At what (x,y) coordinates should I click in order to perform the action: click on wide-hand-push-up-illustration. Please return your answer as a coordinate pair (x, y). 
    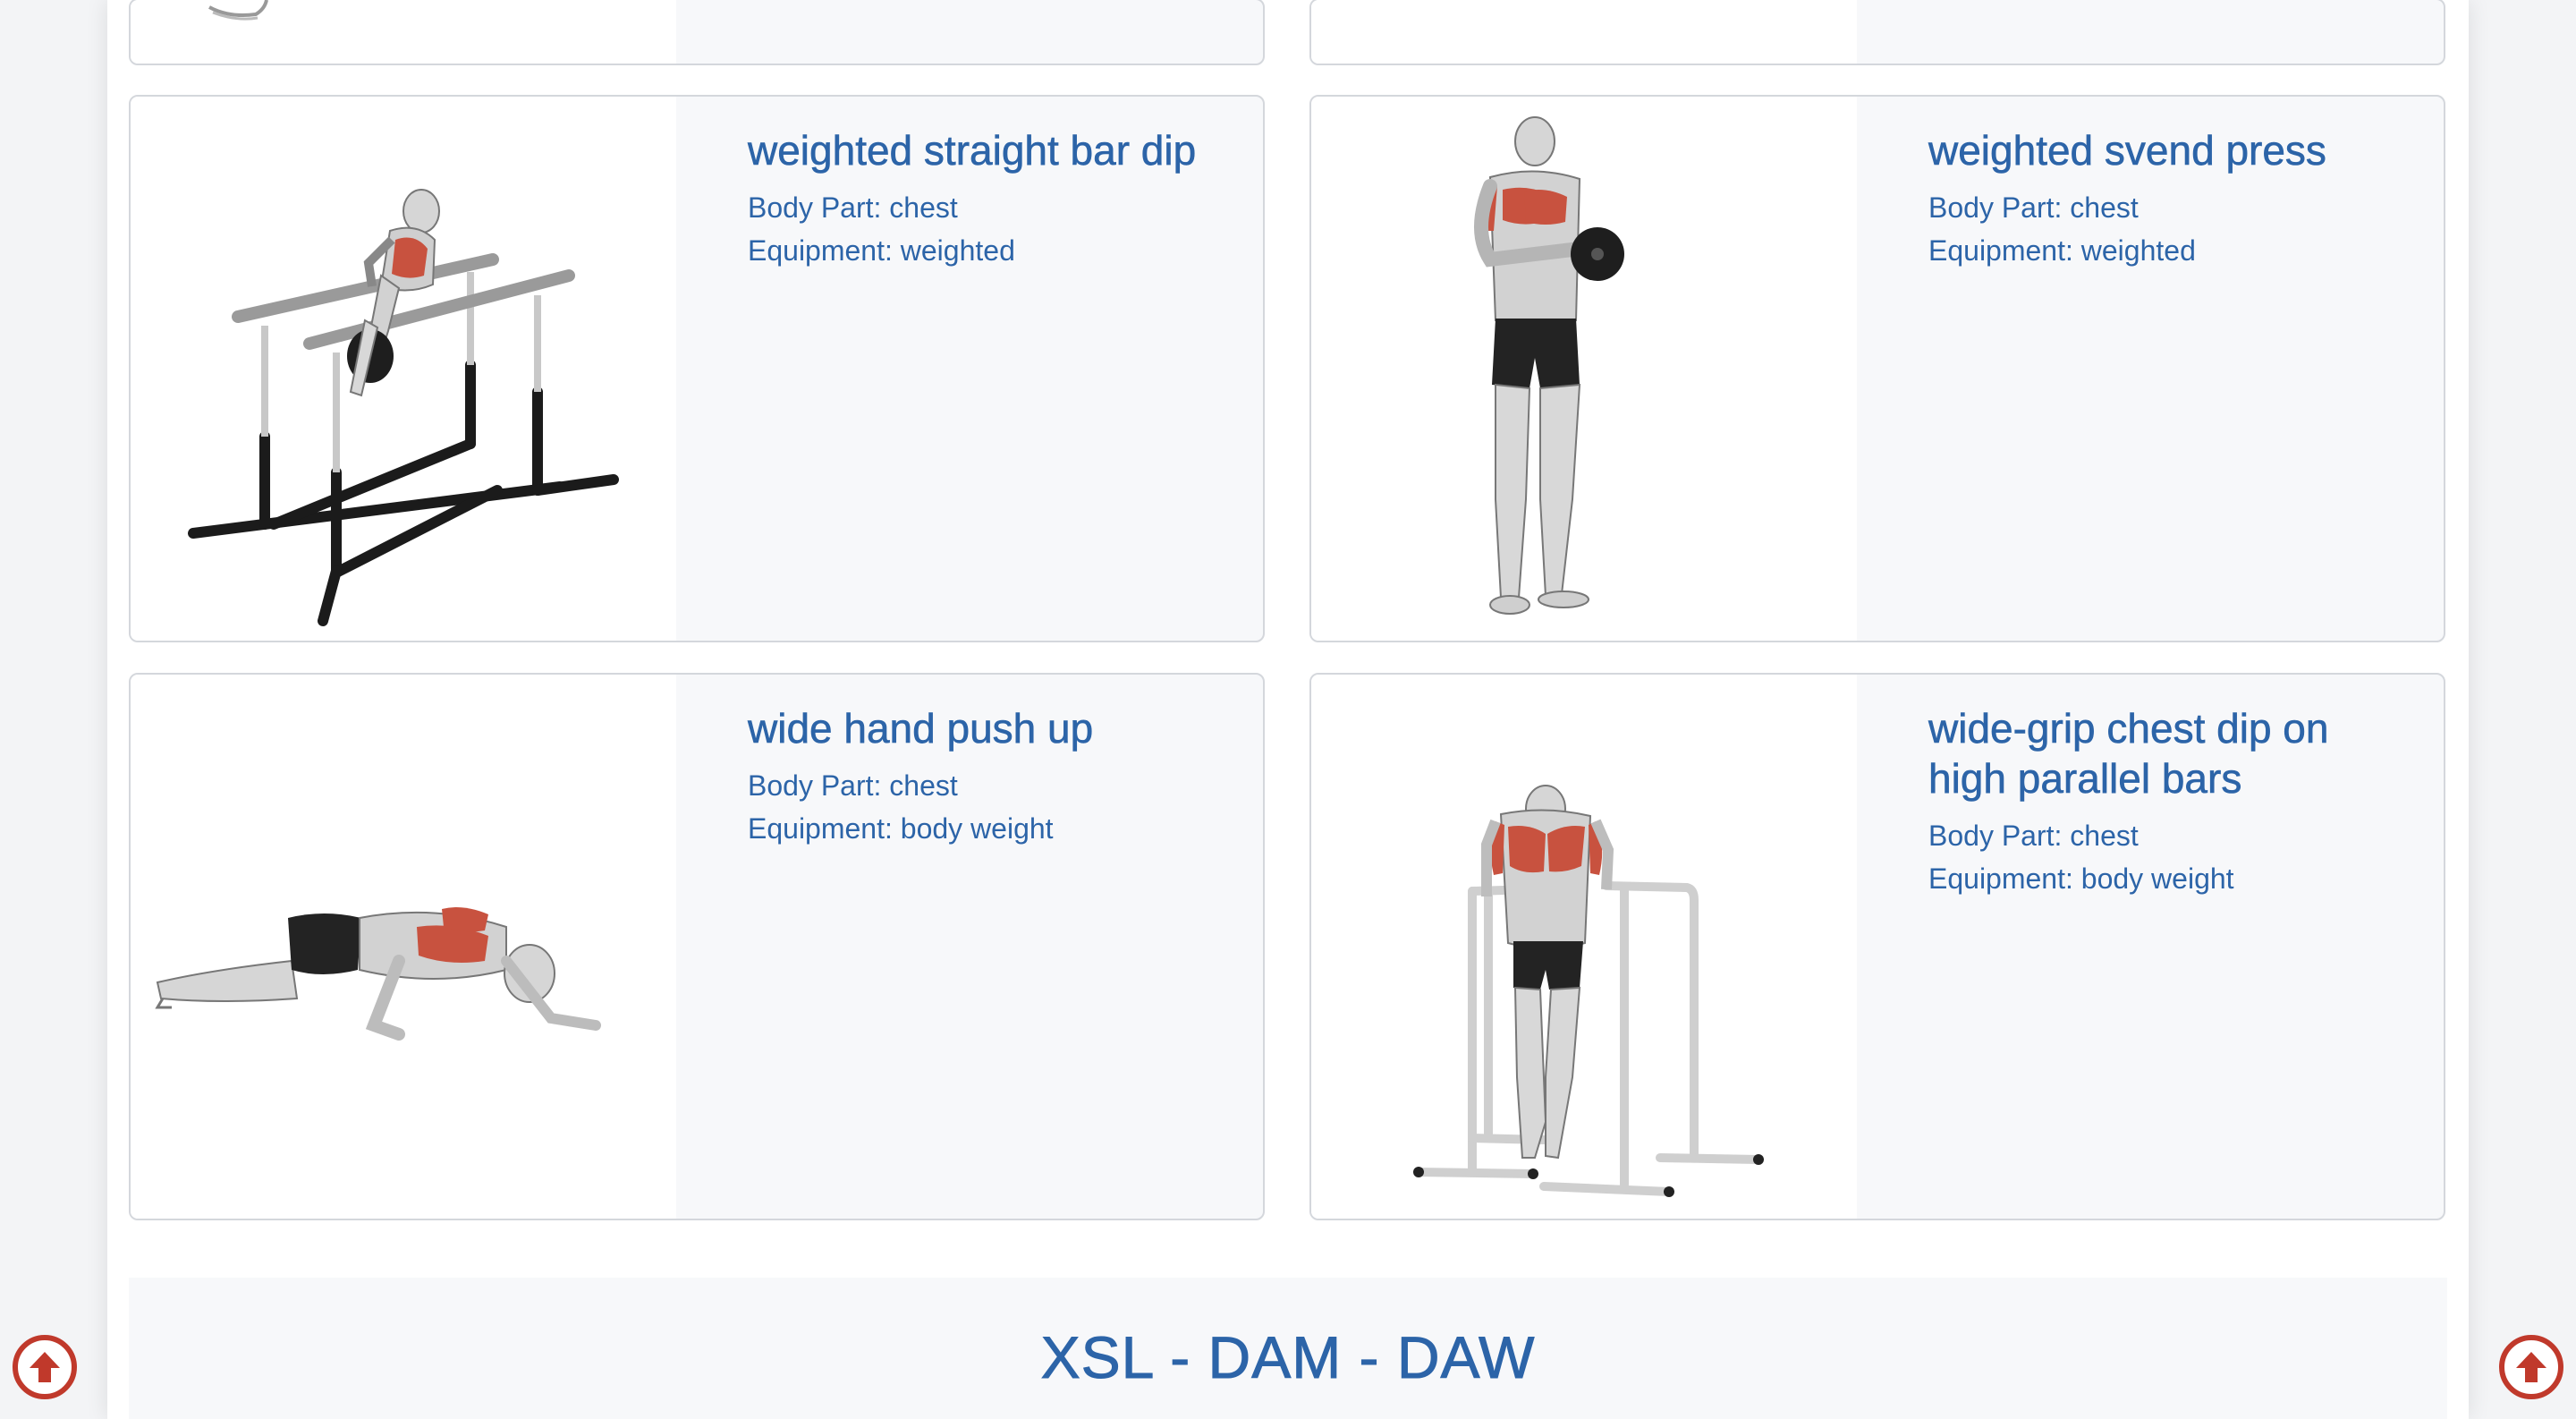
    Looking at the image, I should click on (378, 974).